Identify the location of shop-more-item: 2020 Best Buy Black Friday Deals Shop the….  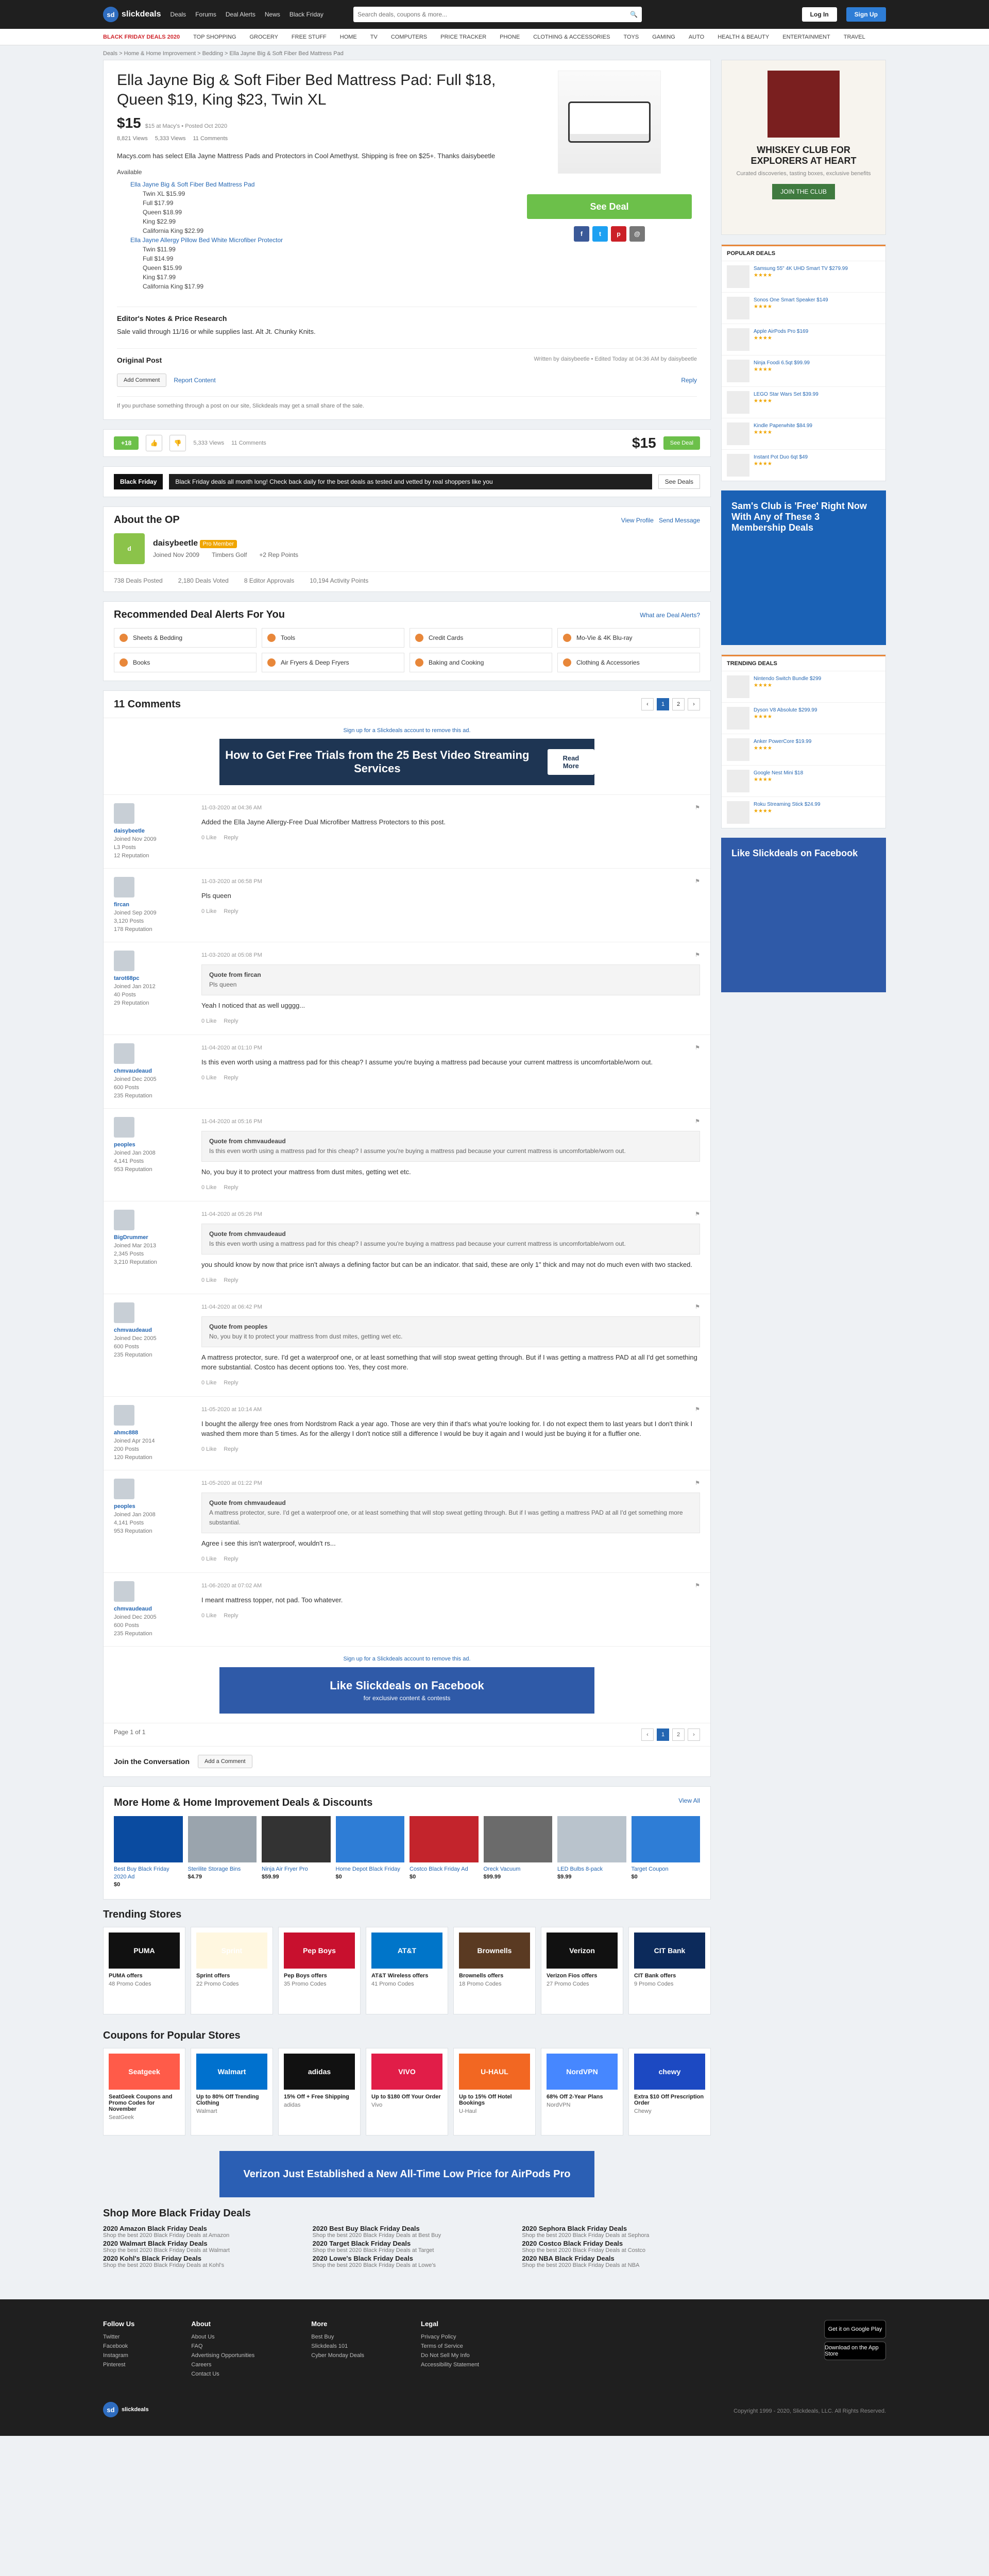
(408, 2232).